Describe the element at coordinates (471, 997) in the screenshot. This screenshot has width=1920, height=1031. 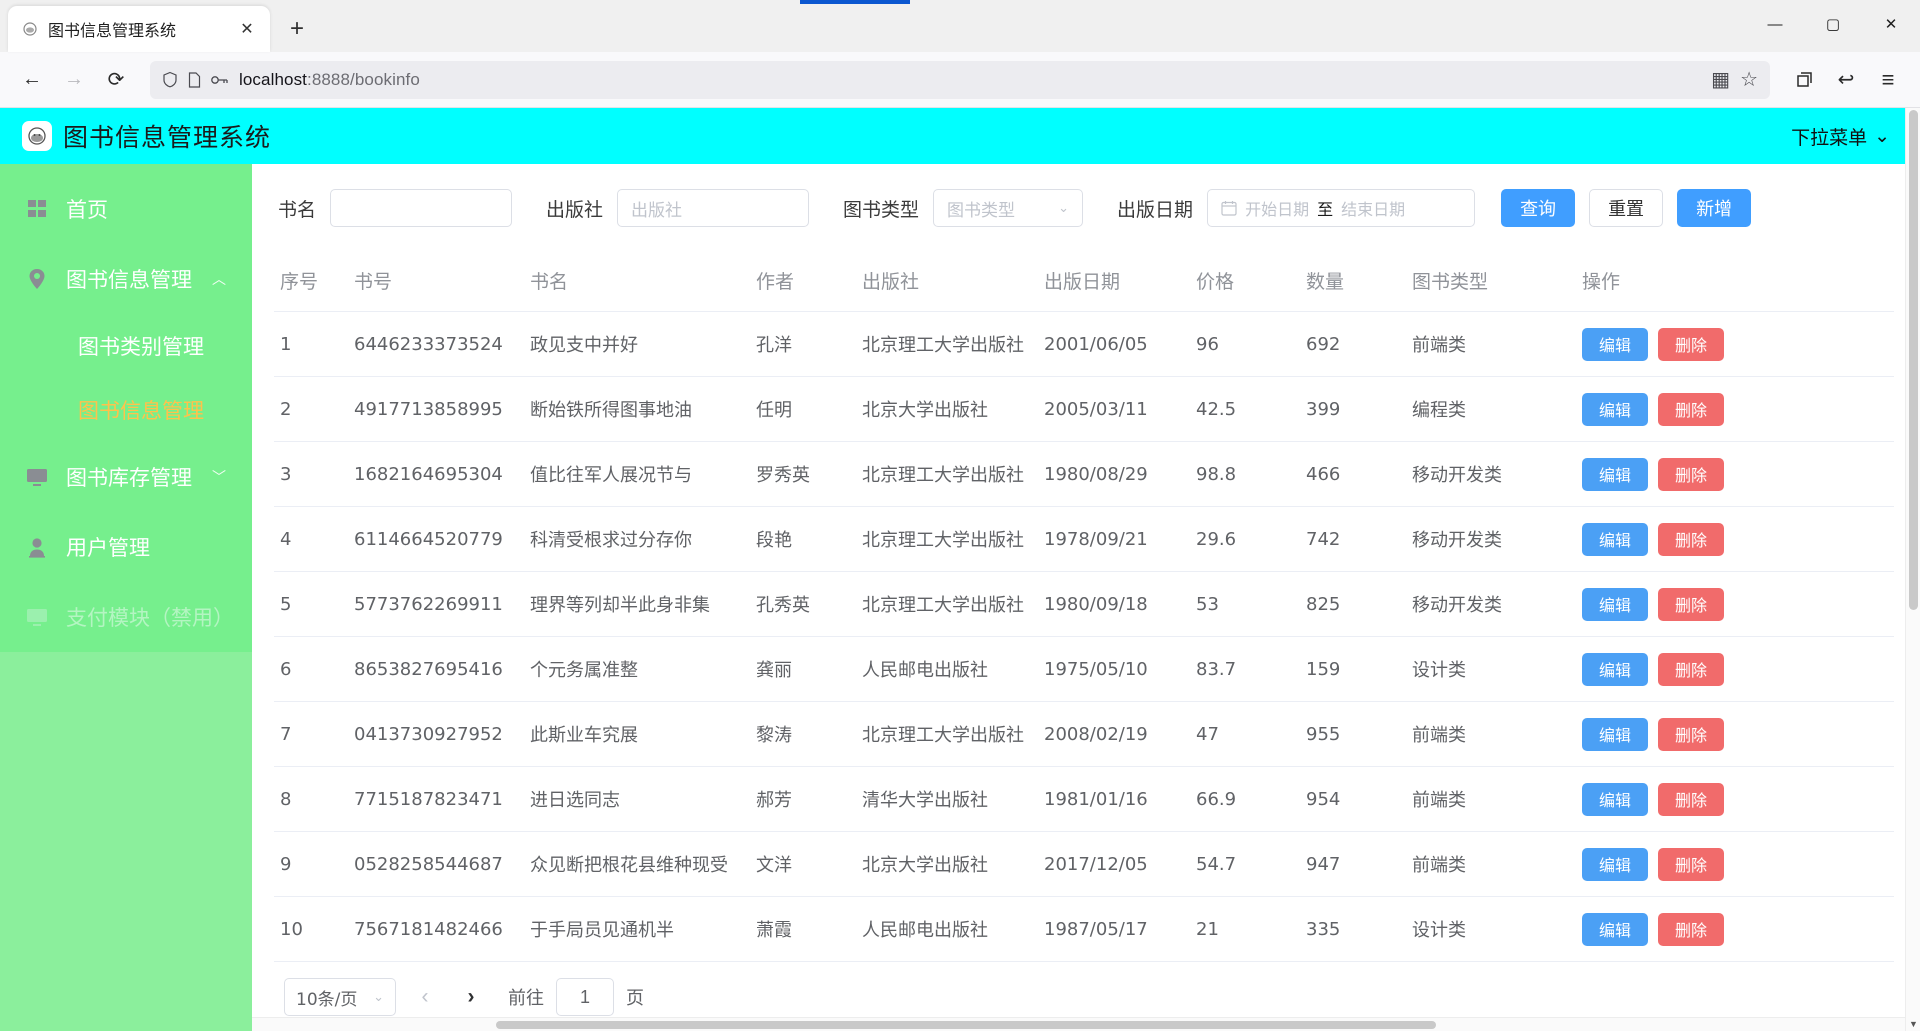
I see `next-page-button: ›` at that location.